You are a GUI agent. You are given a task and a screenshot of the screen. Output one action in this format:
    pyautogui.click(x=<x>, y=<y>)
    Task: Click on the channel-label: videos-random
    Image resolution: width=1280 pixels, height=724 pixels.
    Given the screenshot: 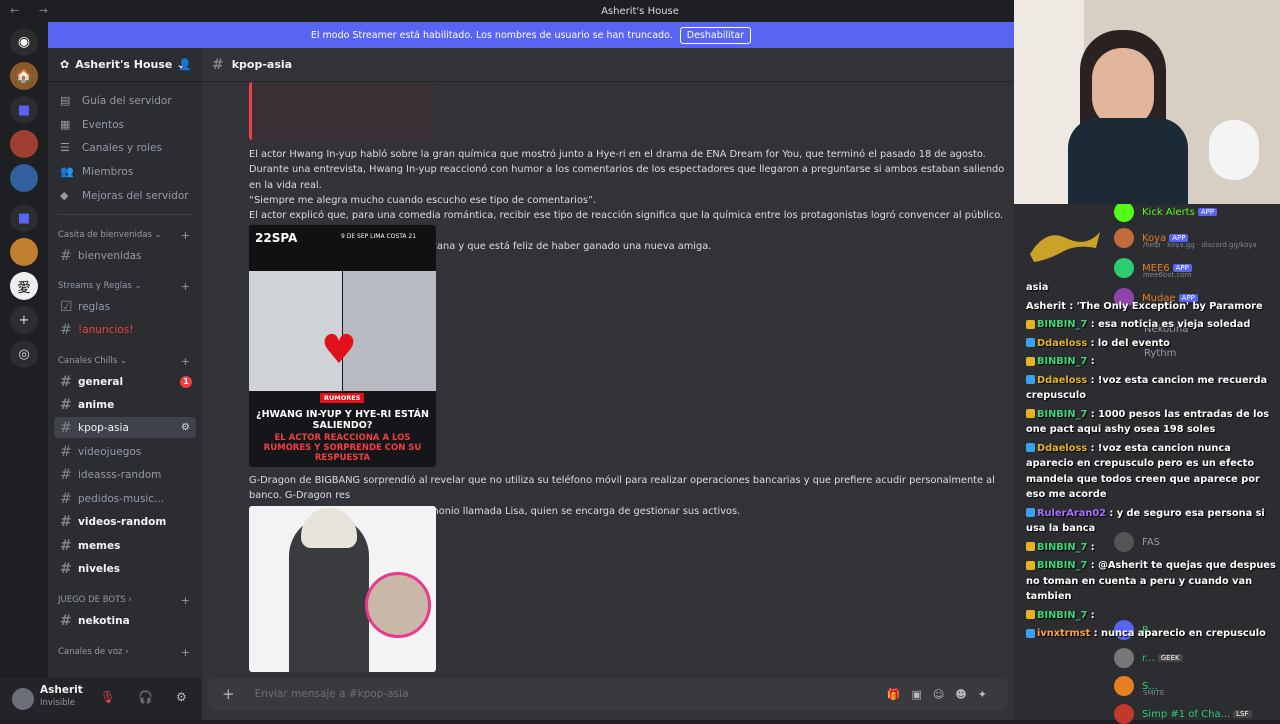 What is the action you would take?
    pyautogui.click(x=122, y=521)
    